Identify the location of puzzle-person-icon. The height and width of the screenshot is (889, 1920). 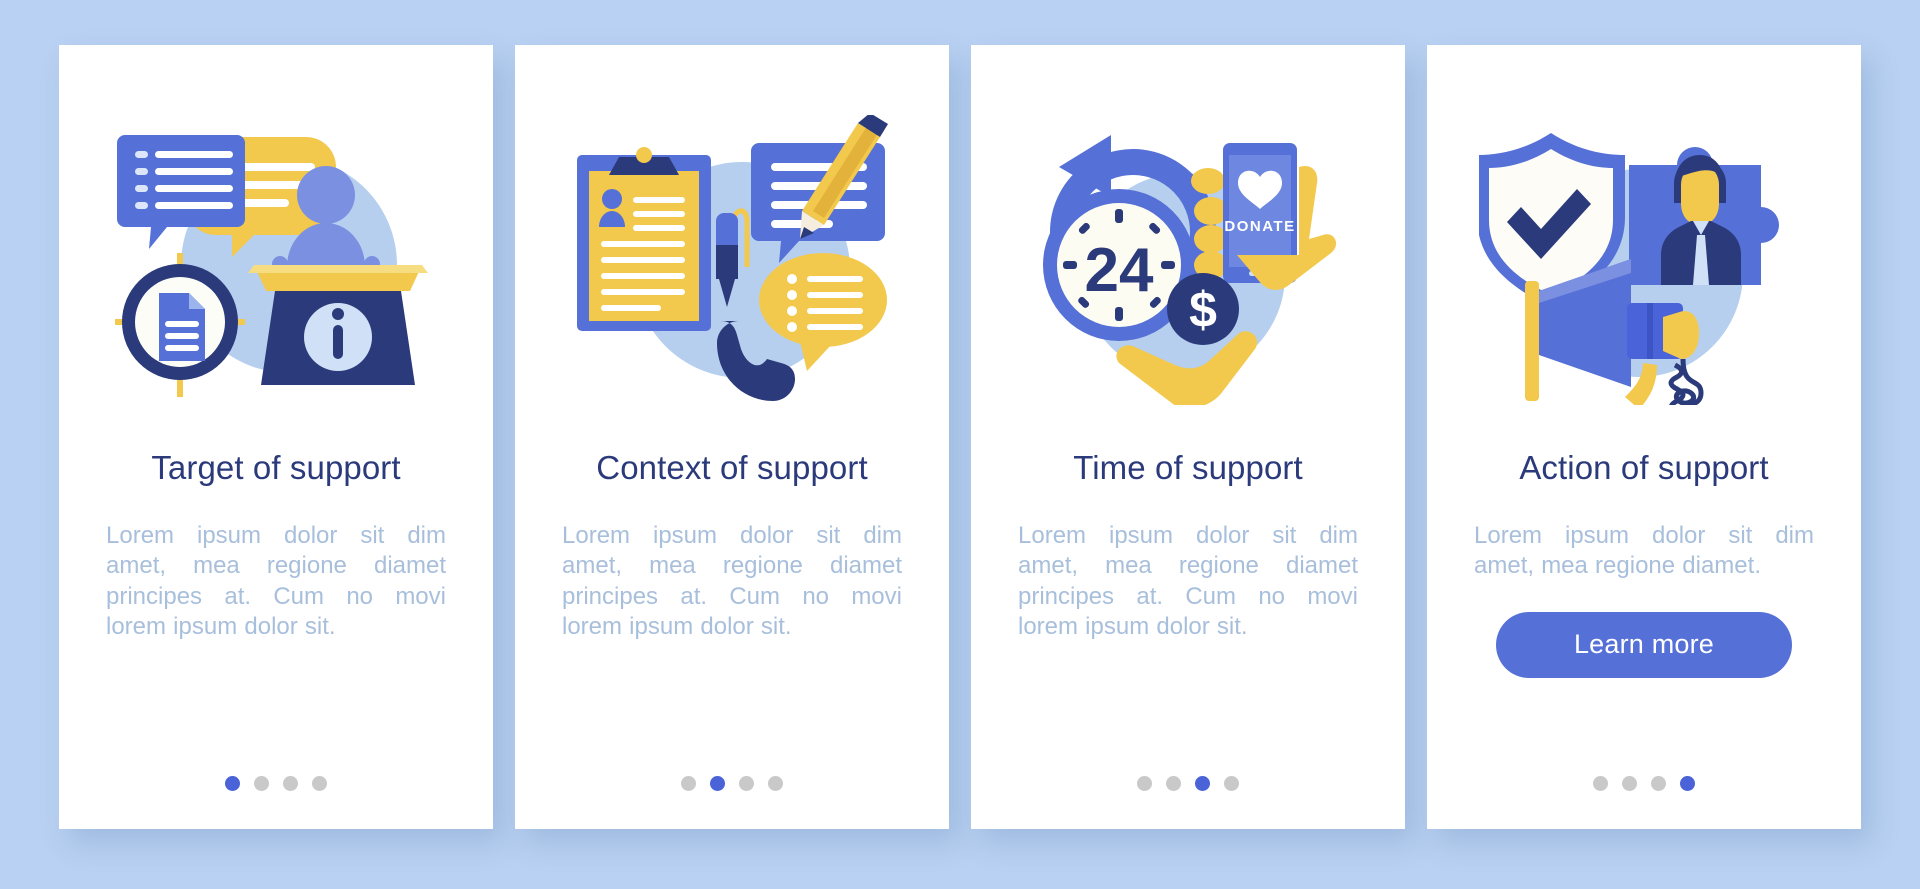
(1704, 216).